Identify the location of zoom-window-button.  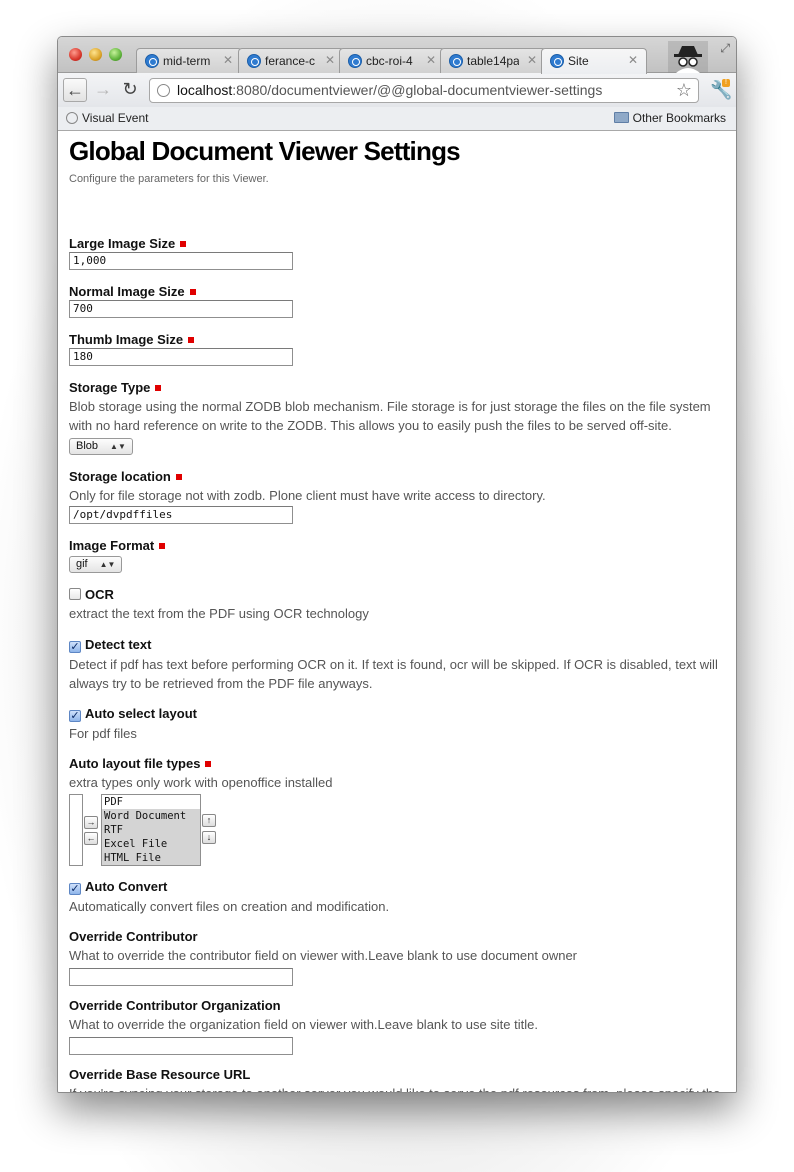
(115, 54).